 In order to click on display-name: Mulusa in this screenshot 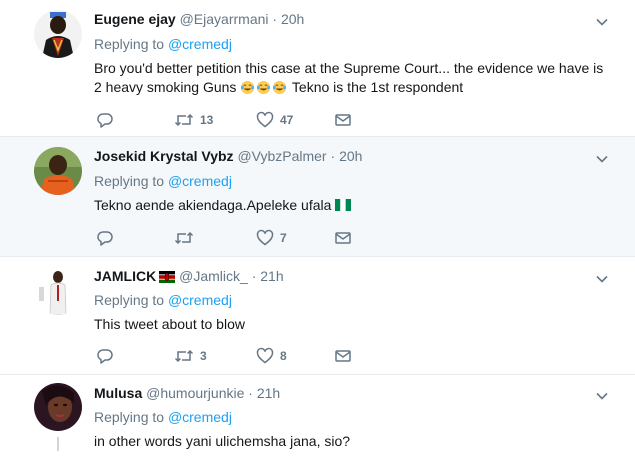, I will do `click(118, 393)`.